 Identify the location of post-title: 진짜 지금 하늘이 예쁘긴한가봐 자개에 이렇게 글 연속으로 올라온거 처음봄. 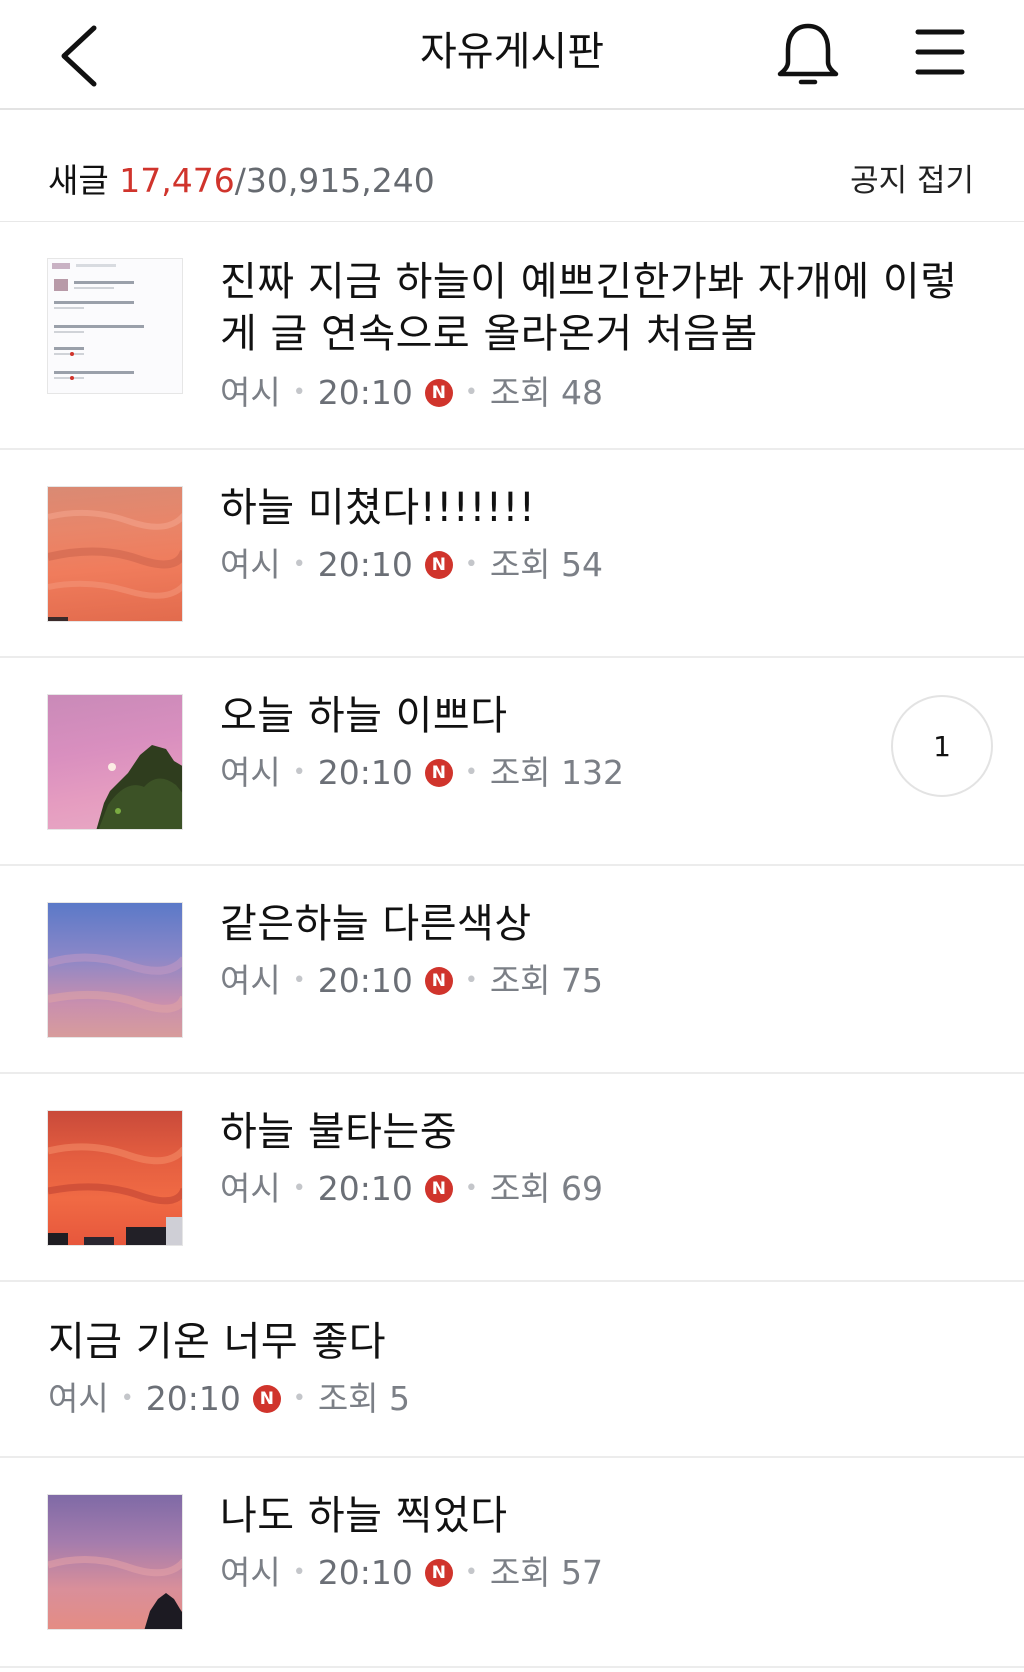
(589, 308).